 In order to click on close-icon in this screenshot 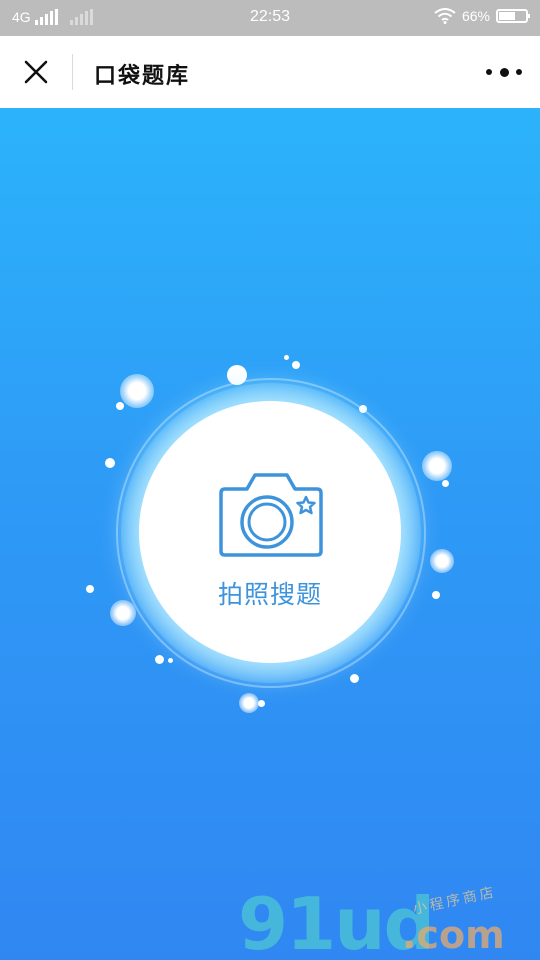, I will do `click(36, 72)`.